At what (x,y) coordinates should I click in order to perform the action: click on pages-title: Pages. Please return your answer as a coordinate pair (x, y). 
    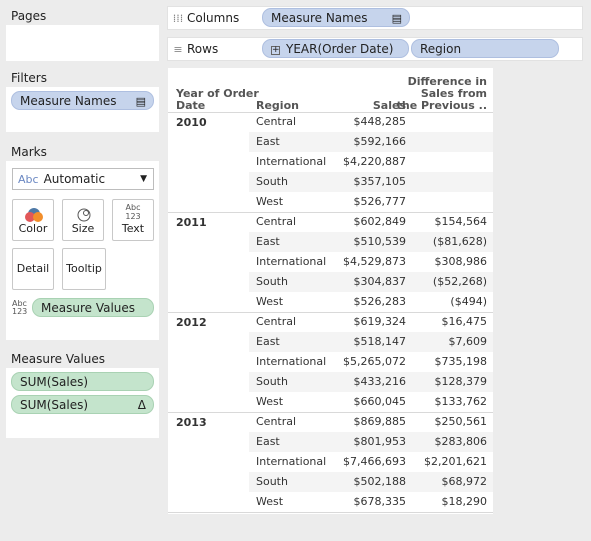
    Looking at the image, I should click on (82, 16).